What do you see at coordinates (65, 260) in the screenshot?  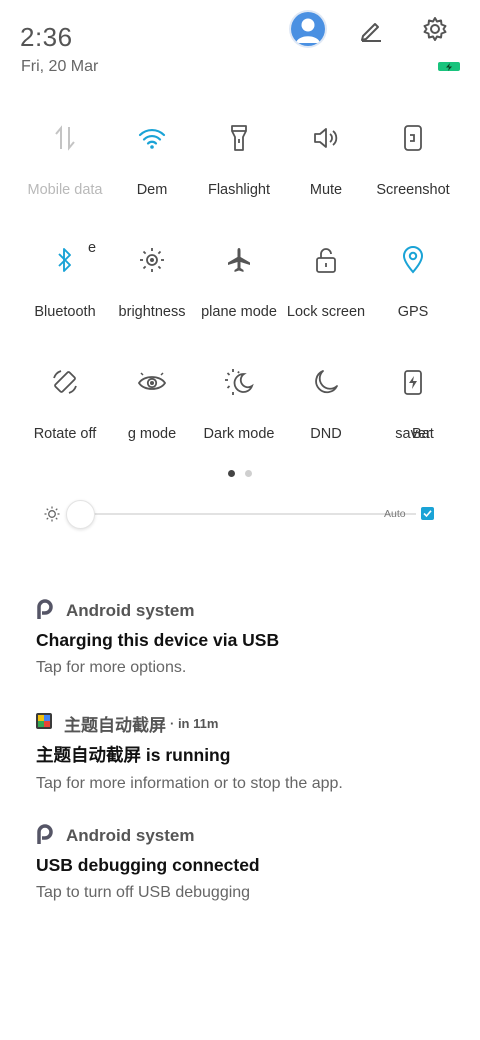 I see `bluetooth-icon` at bounding box center [65, 260].